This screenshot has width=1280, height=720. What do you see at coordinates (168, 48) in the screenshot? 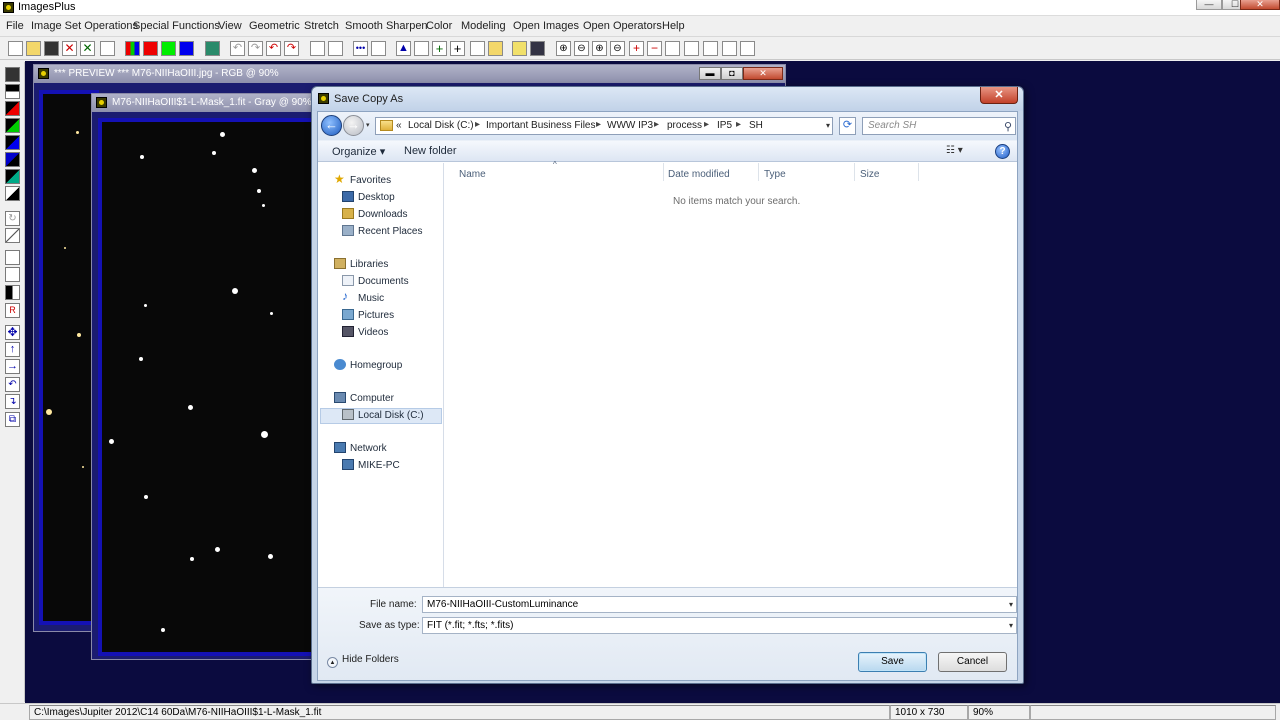
I see `green-channel-icon` at bounding box center [168, 48].